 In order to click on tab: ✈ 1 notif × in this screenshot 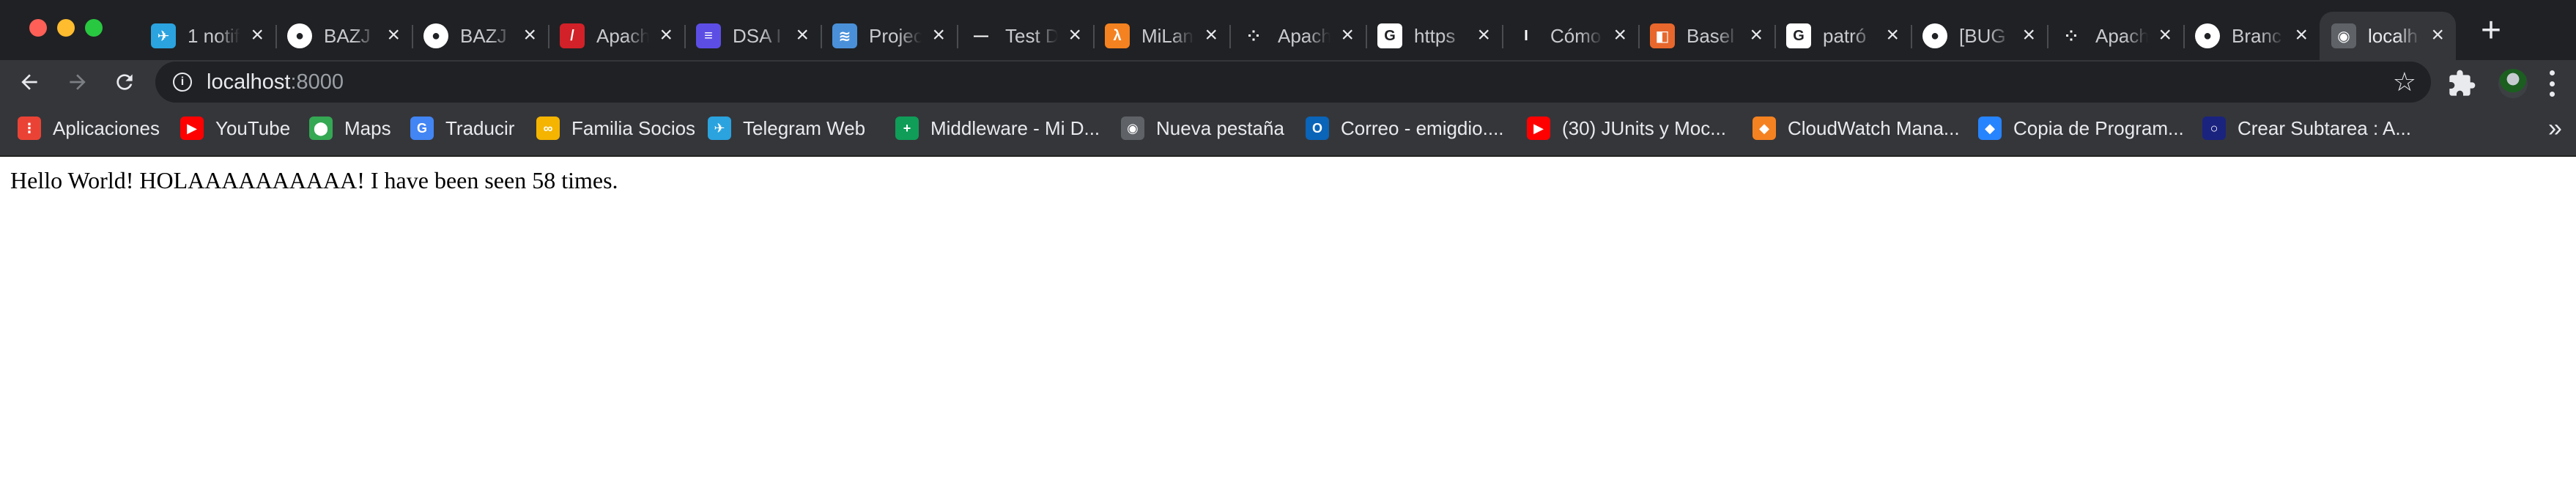, I will do `click(207, 36)`.